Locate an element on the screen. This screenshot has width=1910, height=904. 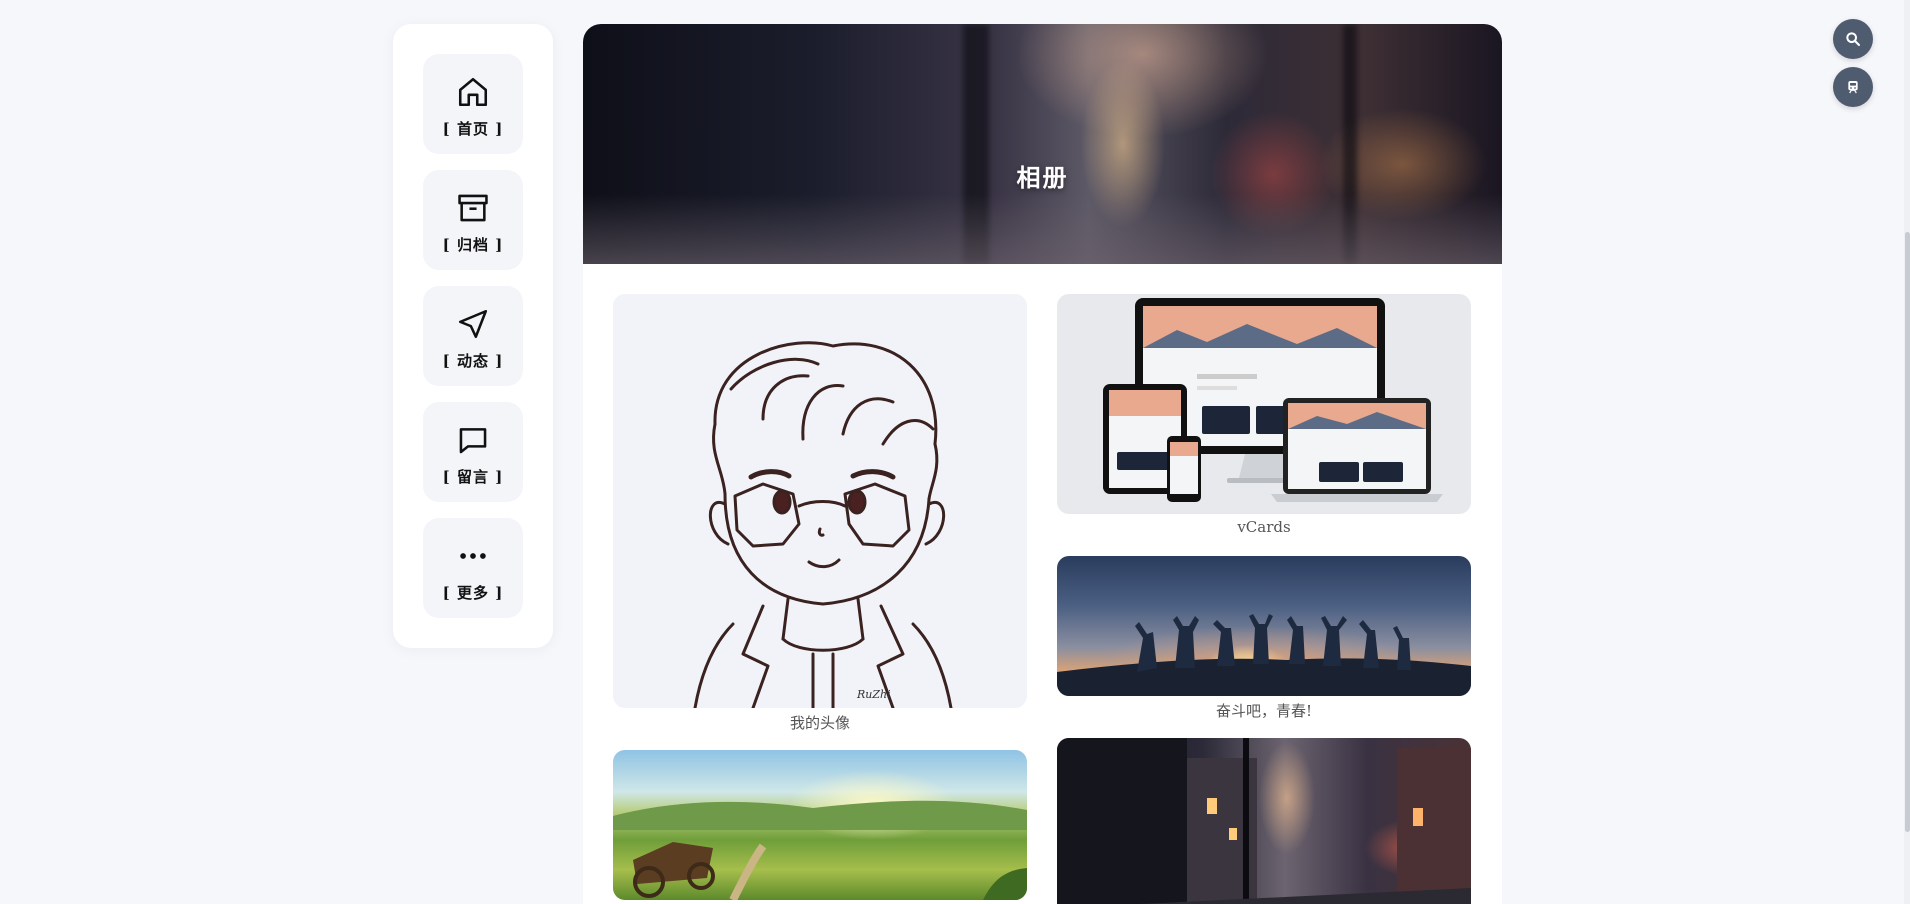
photo-avatar: RuZhi is located at coordinates (820, 501).